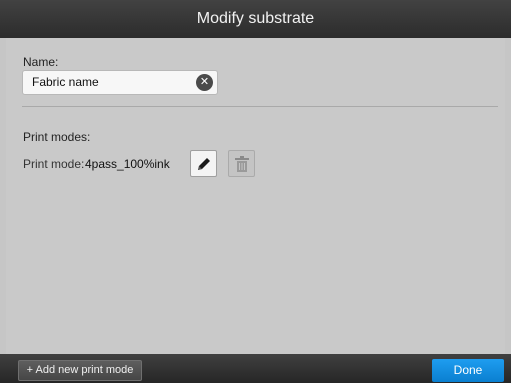 This screenshot has width=512, height=383. What do you see at coordinates (65, 82) in the screenshot?
I see `name-input-value: Fabric name` at bounding box center [65, 82].